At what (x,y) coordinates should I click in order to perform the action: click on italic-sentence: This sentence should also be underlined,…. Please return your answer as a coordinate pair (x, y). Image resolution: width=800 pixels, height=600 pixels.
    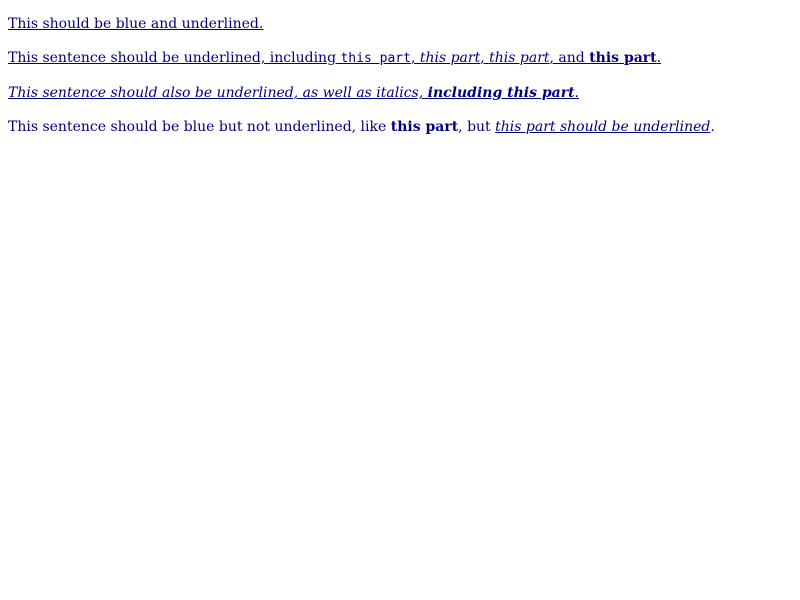
    Looking at the image, I should click on (218, 93).